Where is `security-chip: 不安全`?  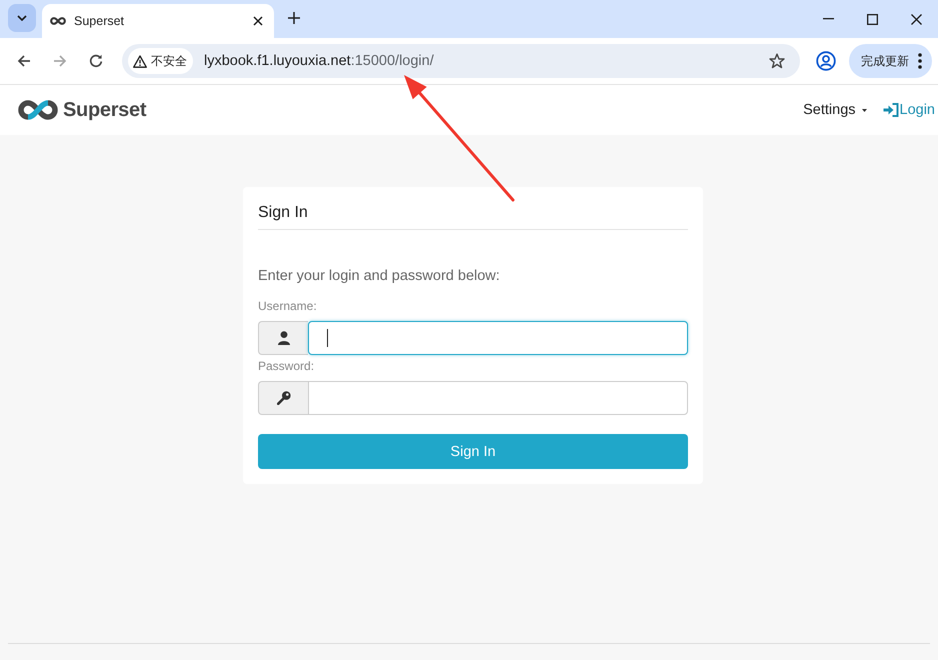 security-chip: 不安全 is located at coordinates (160, 61).